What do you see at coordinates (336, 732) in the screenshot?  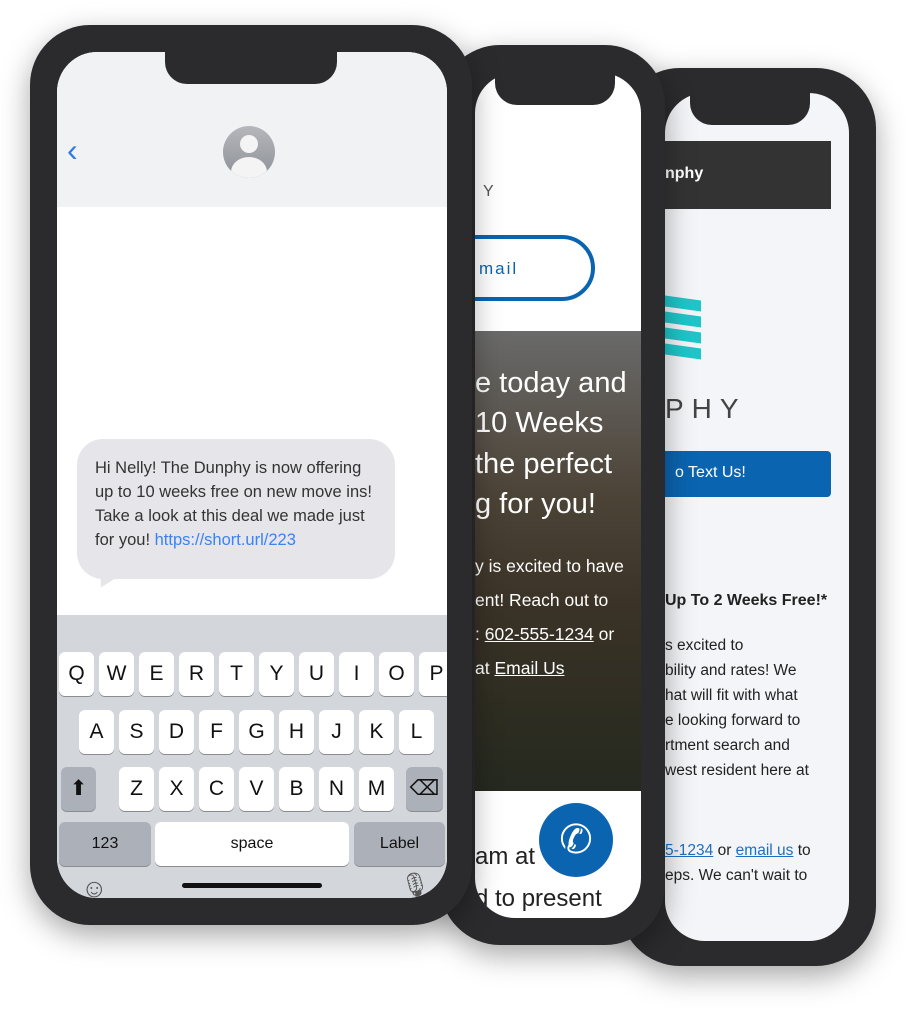 I see `key: J` at bounding box center [336, 732].